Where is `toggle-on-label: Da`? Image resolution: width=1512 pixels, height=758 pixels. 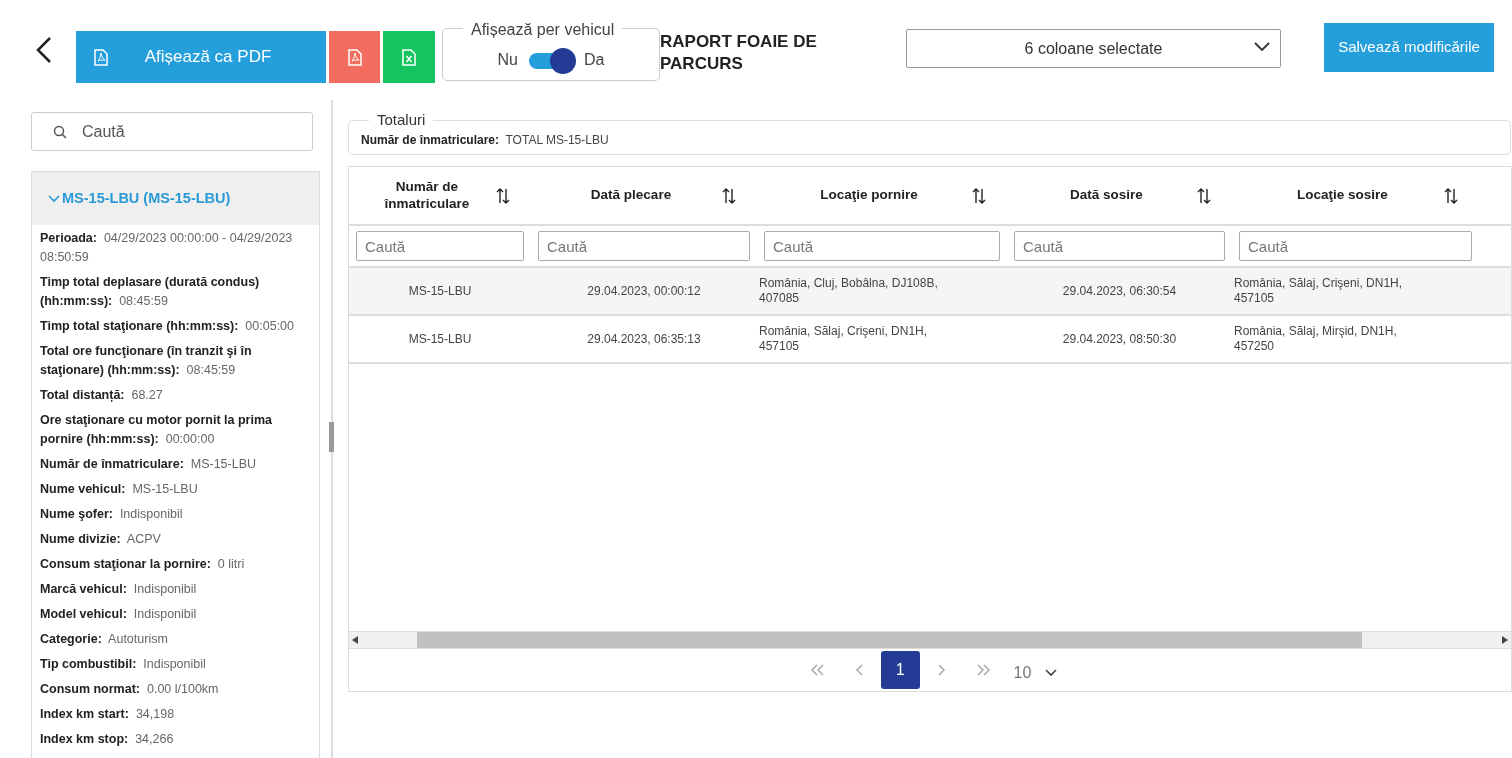 toggle-on-label: Da is located at coordinates (594, 60).